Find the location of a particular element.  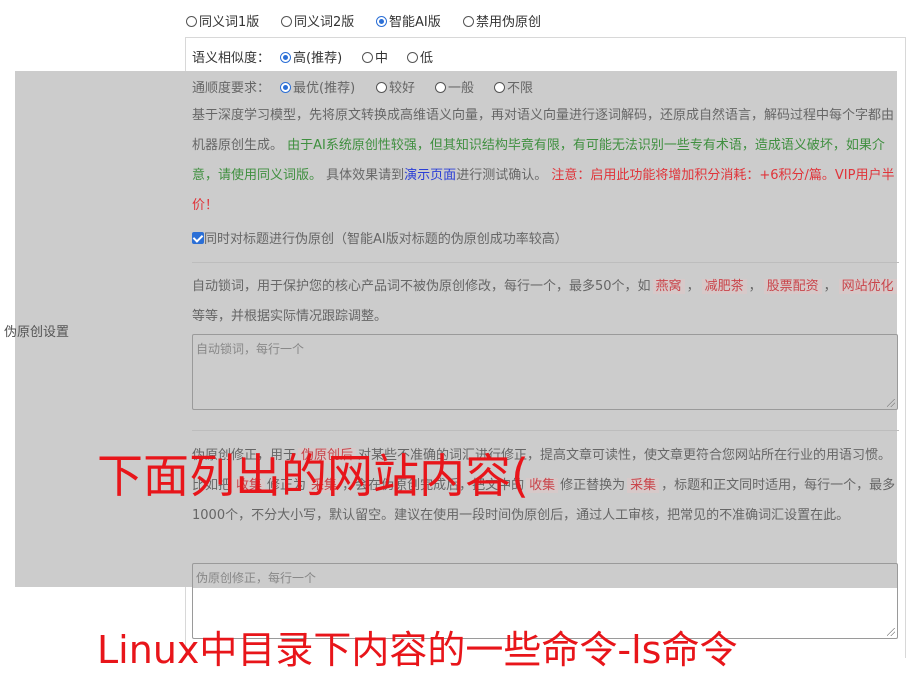

mode-option-synonym2: 同义词2版 is located at coordinates (317, 20).